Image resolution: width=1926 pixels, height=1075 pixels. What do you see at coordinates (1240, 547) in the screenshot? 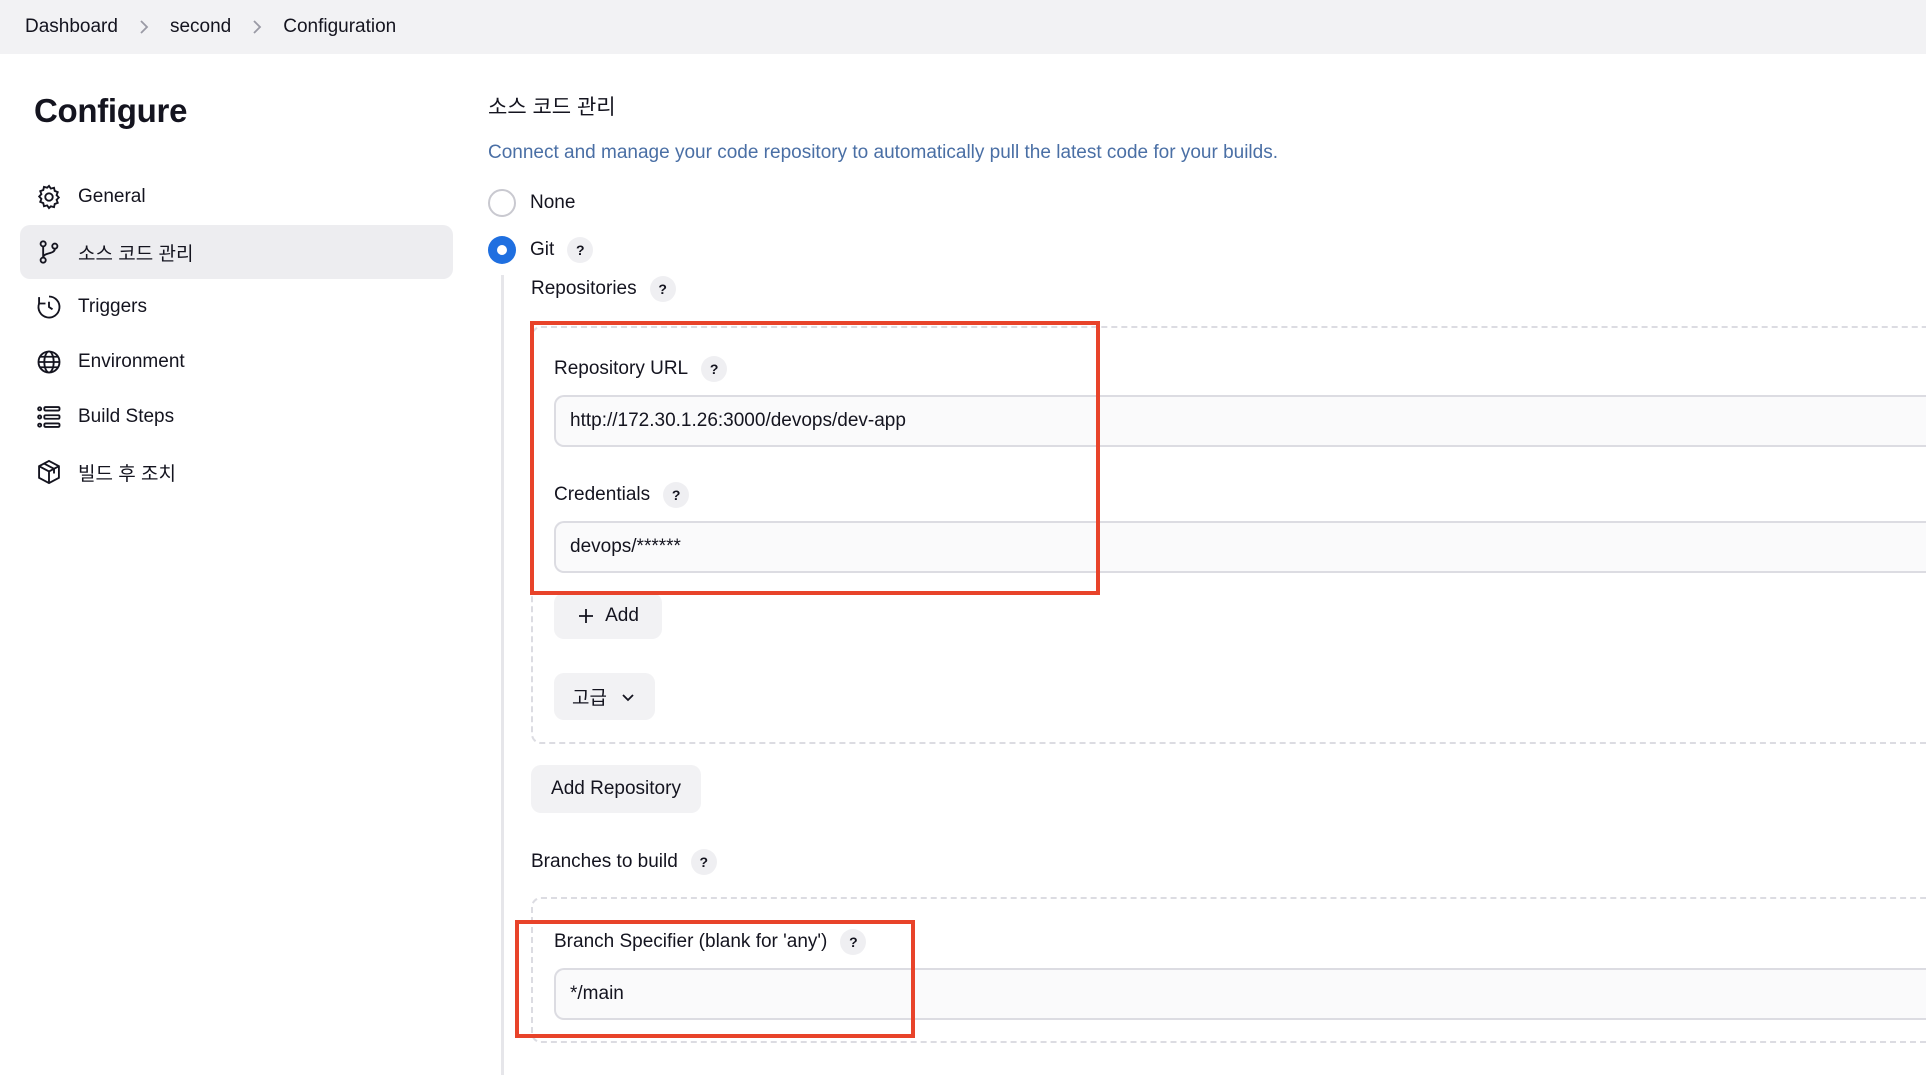
I see `credentials-select: devops/******` at bounding box center [1240, 547].